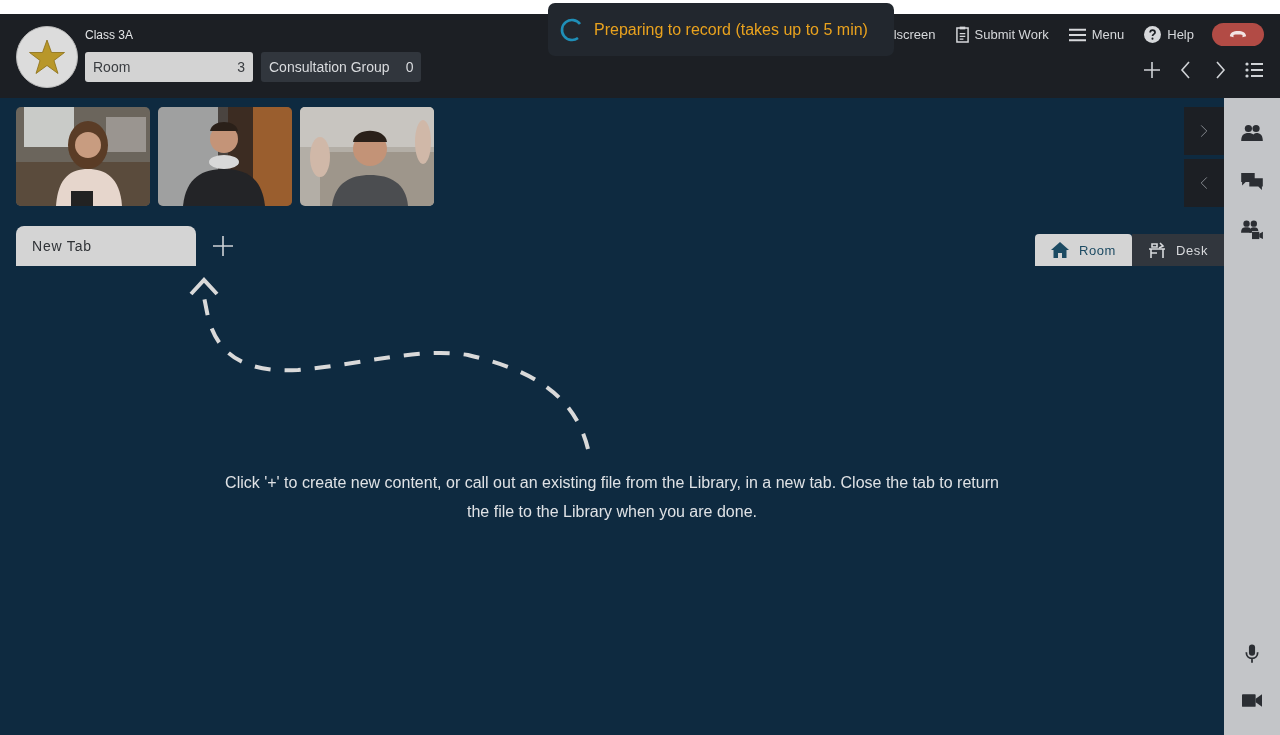  What do you see at coordinates (1252, 181) in the screenshot?
I see `chat-icon` at bounding box center [1252, 181].